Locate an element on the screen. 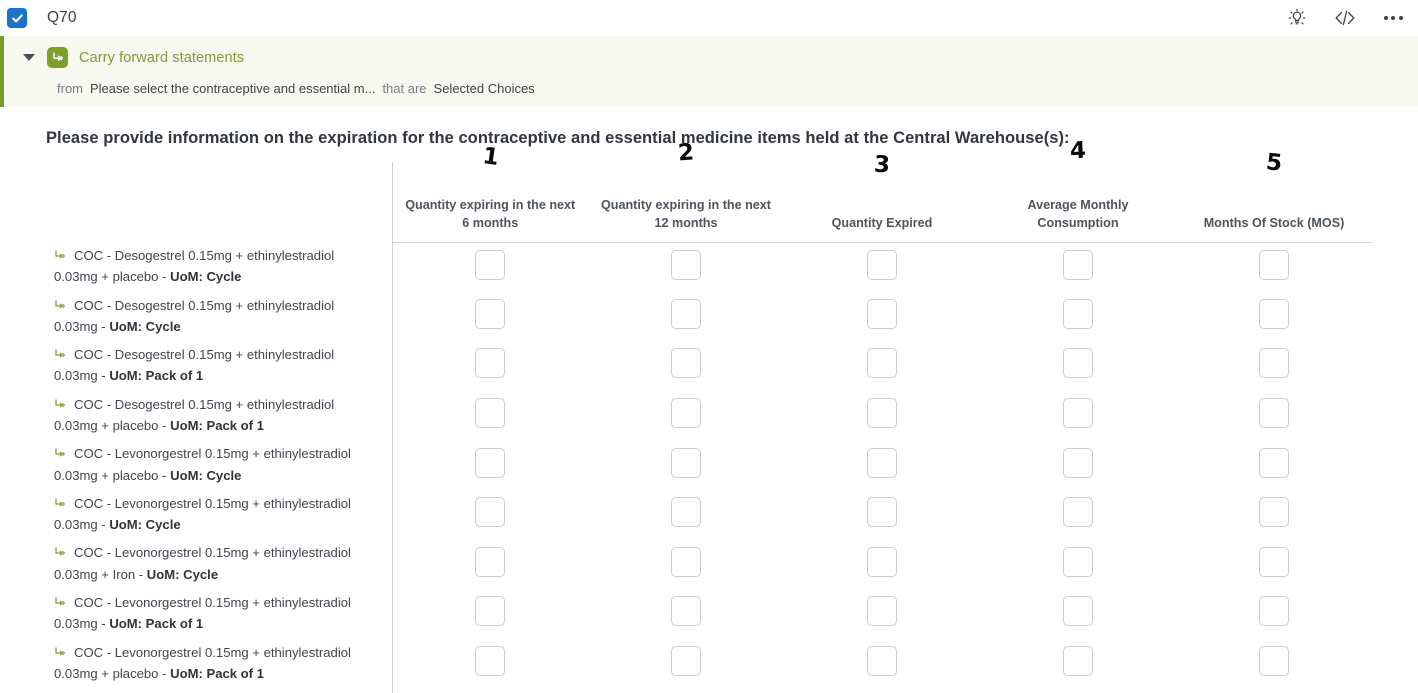 This screenshot has height=693, width=1418. matrix-text-input-r9-c5 is located at coordinates (1274, 660).